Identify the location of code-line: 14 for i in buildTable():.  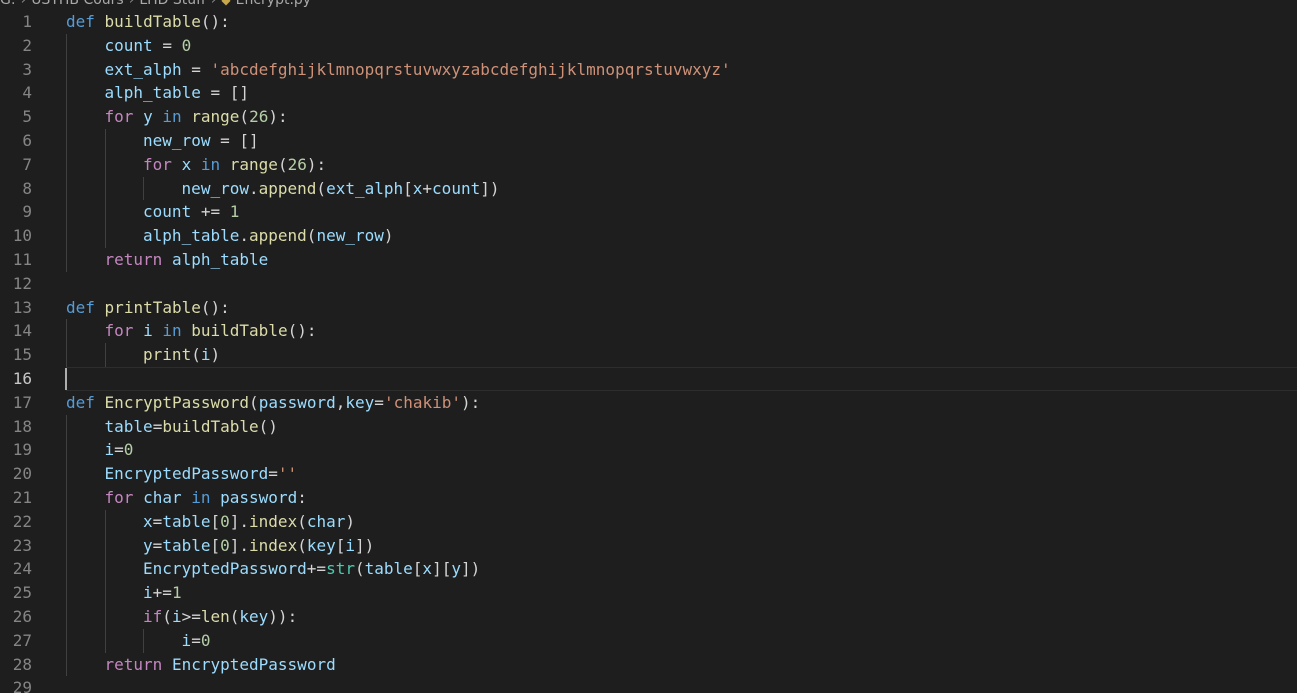
(648, 331).